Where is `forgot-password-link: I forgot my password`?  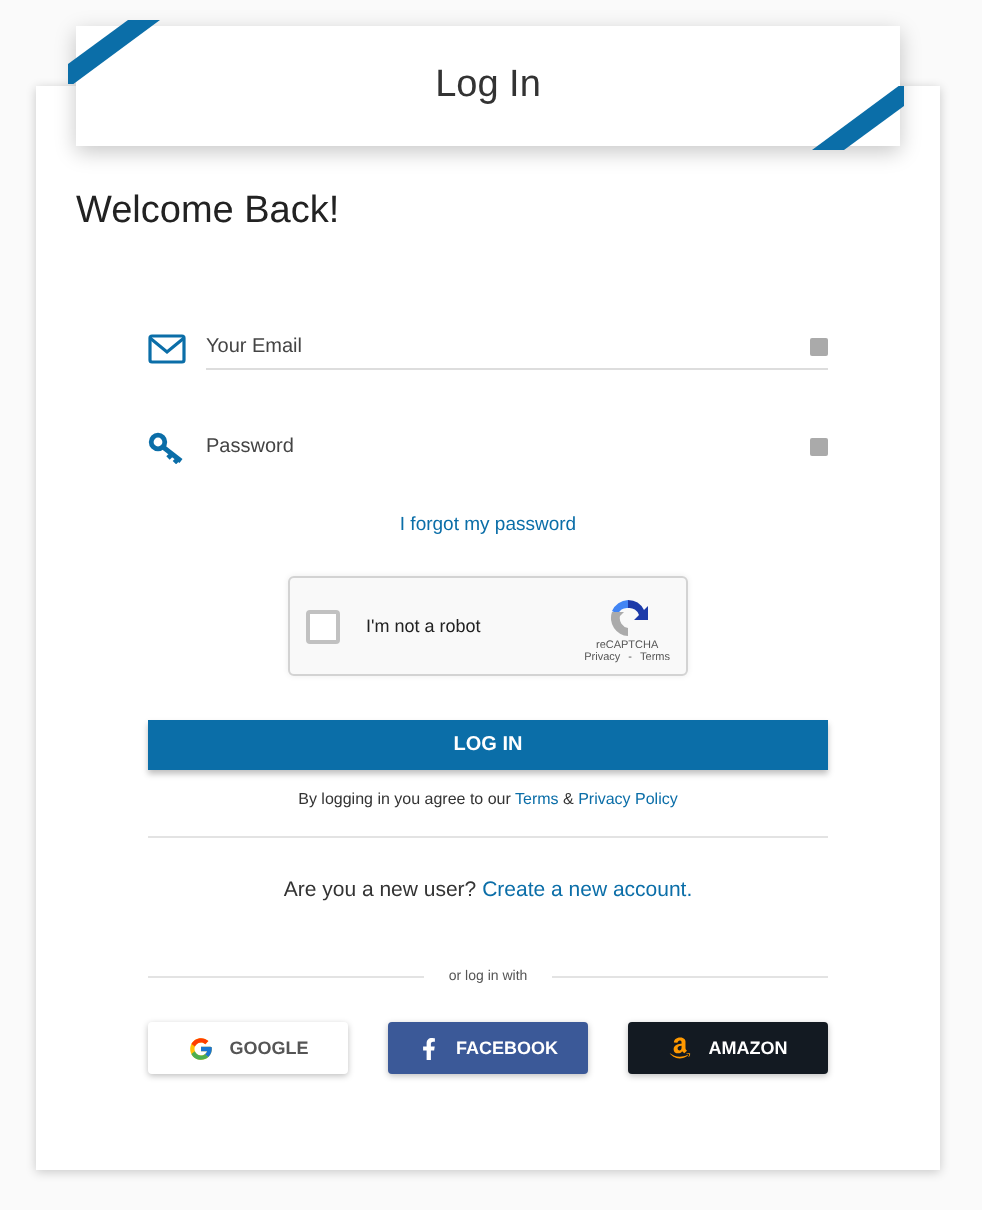
forgot-password-link: I forgot my password is located at coordinates (488, 525).